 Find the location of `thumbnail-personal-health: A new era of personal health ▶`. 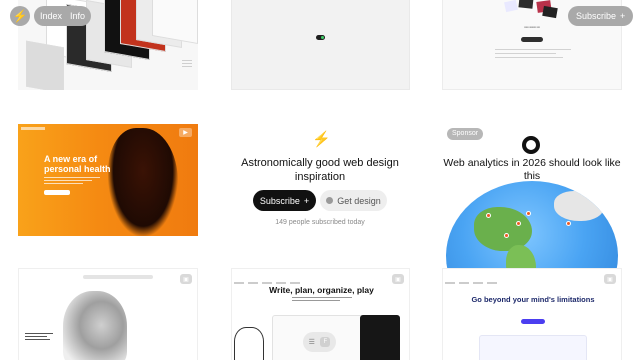

thumbnail-personal-health: A new era of personal health ▶ is located at coordinates (108, 180).